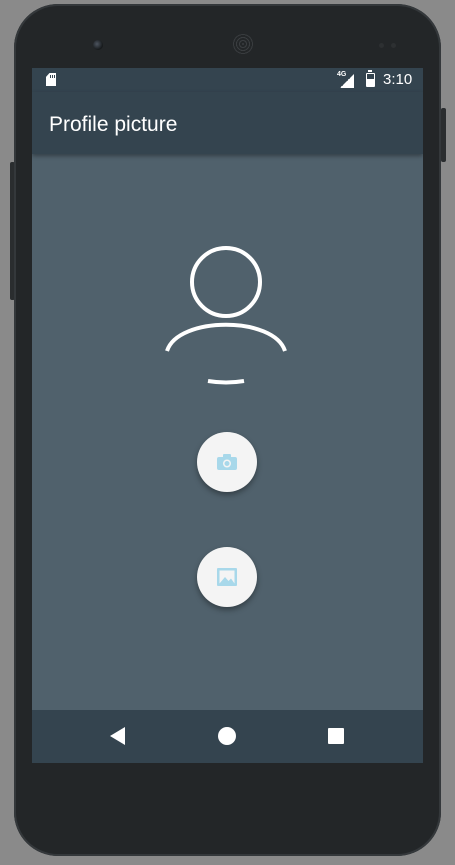  I want to click on back-icon, so click(117, 736).